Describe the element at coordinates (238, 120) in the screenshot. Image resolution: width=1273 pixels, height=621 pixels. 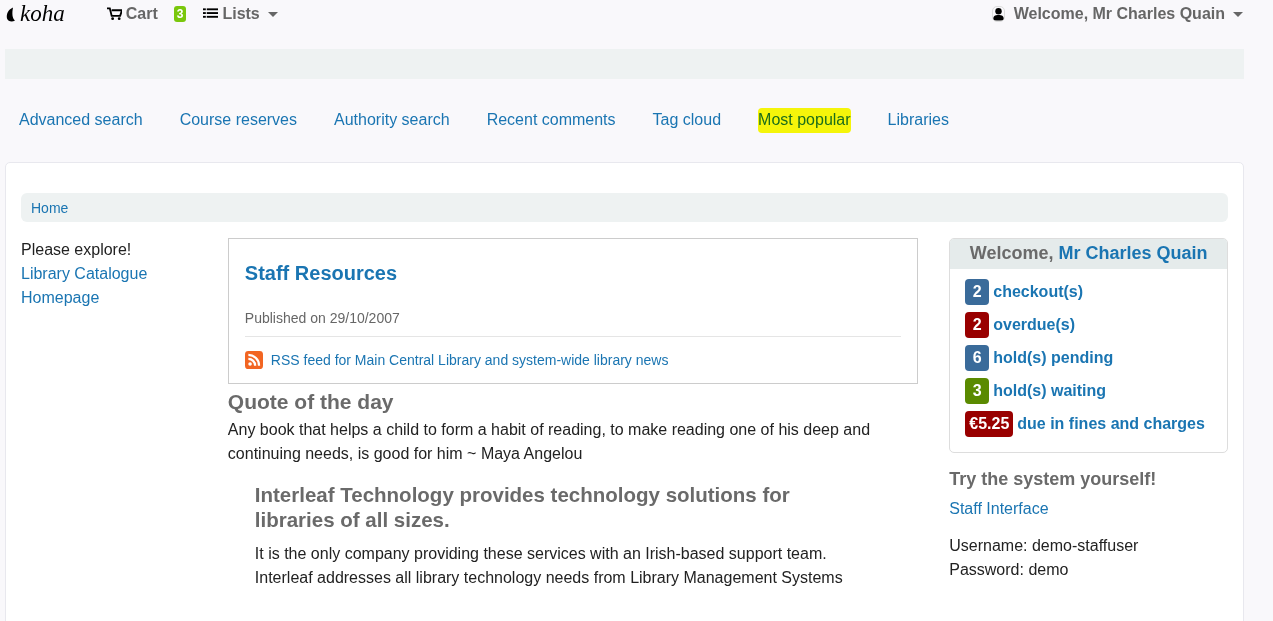
I see `nav-link: Course reserves` at that location.